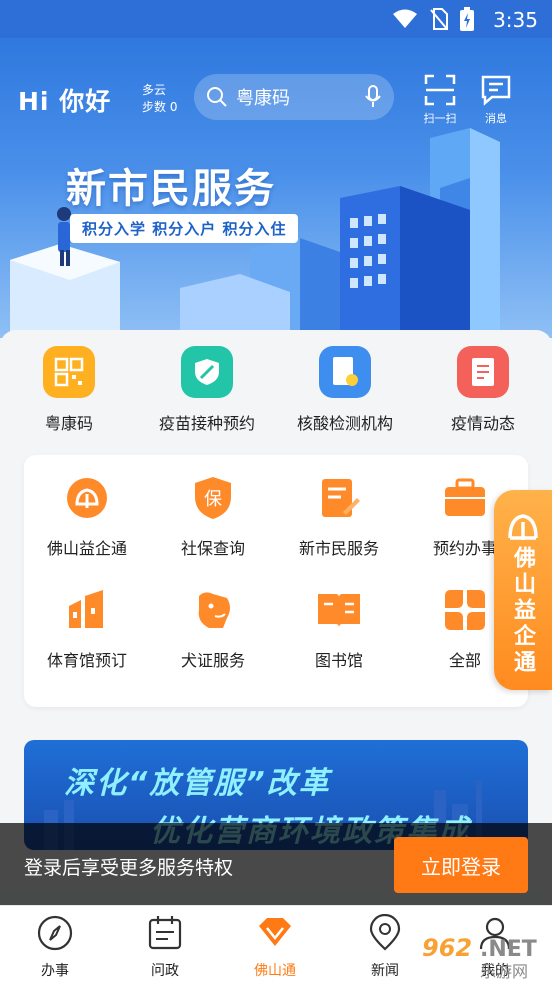 The width and height of the screenshot is (552, 981). I want to click on message-label: 消息, so click(496, 118).